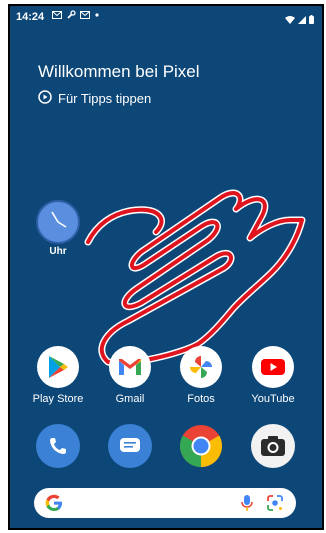 Image resolution: width=326 pixels, height=533 pixels. I want to click on app-play-store: Play Store, so click(58, 375).